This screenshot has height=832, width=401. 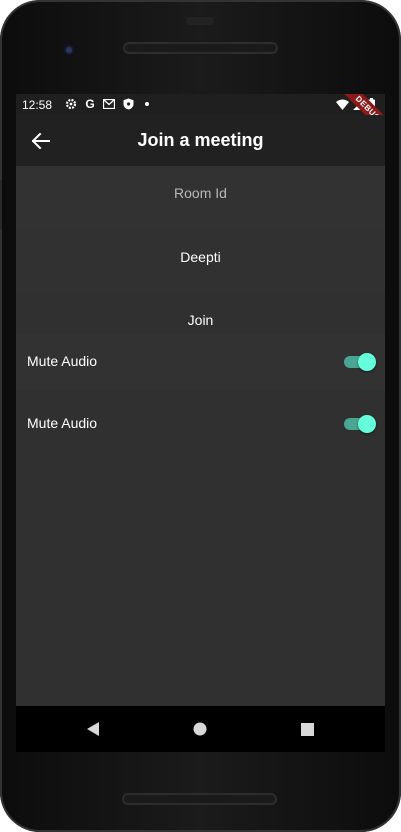 What do you see at coordinates (69, 50) in the screenshot?
I see `front-camera` at bounding box center [69, 50].